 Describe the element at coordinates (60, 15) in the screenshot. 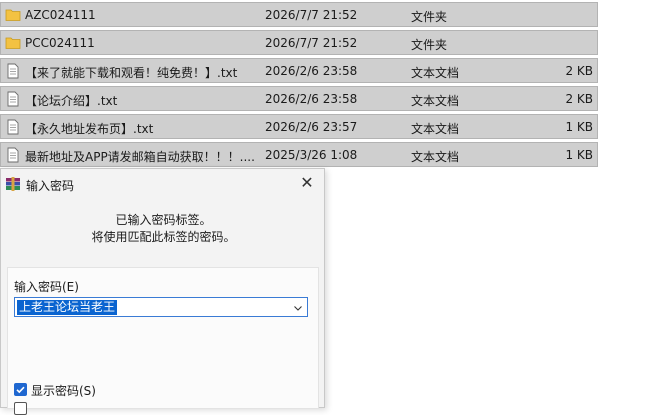

I see `file-name: AZC024111` at that location.